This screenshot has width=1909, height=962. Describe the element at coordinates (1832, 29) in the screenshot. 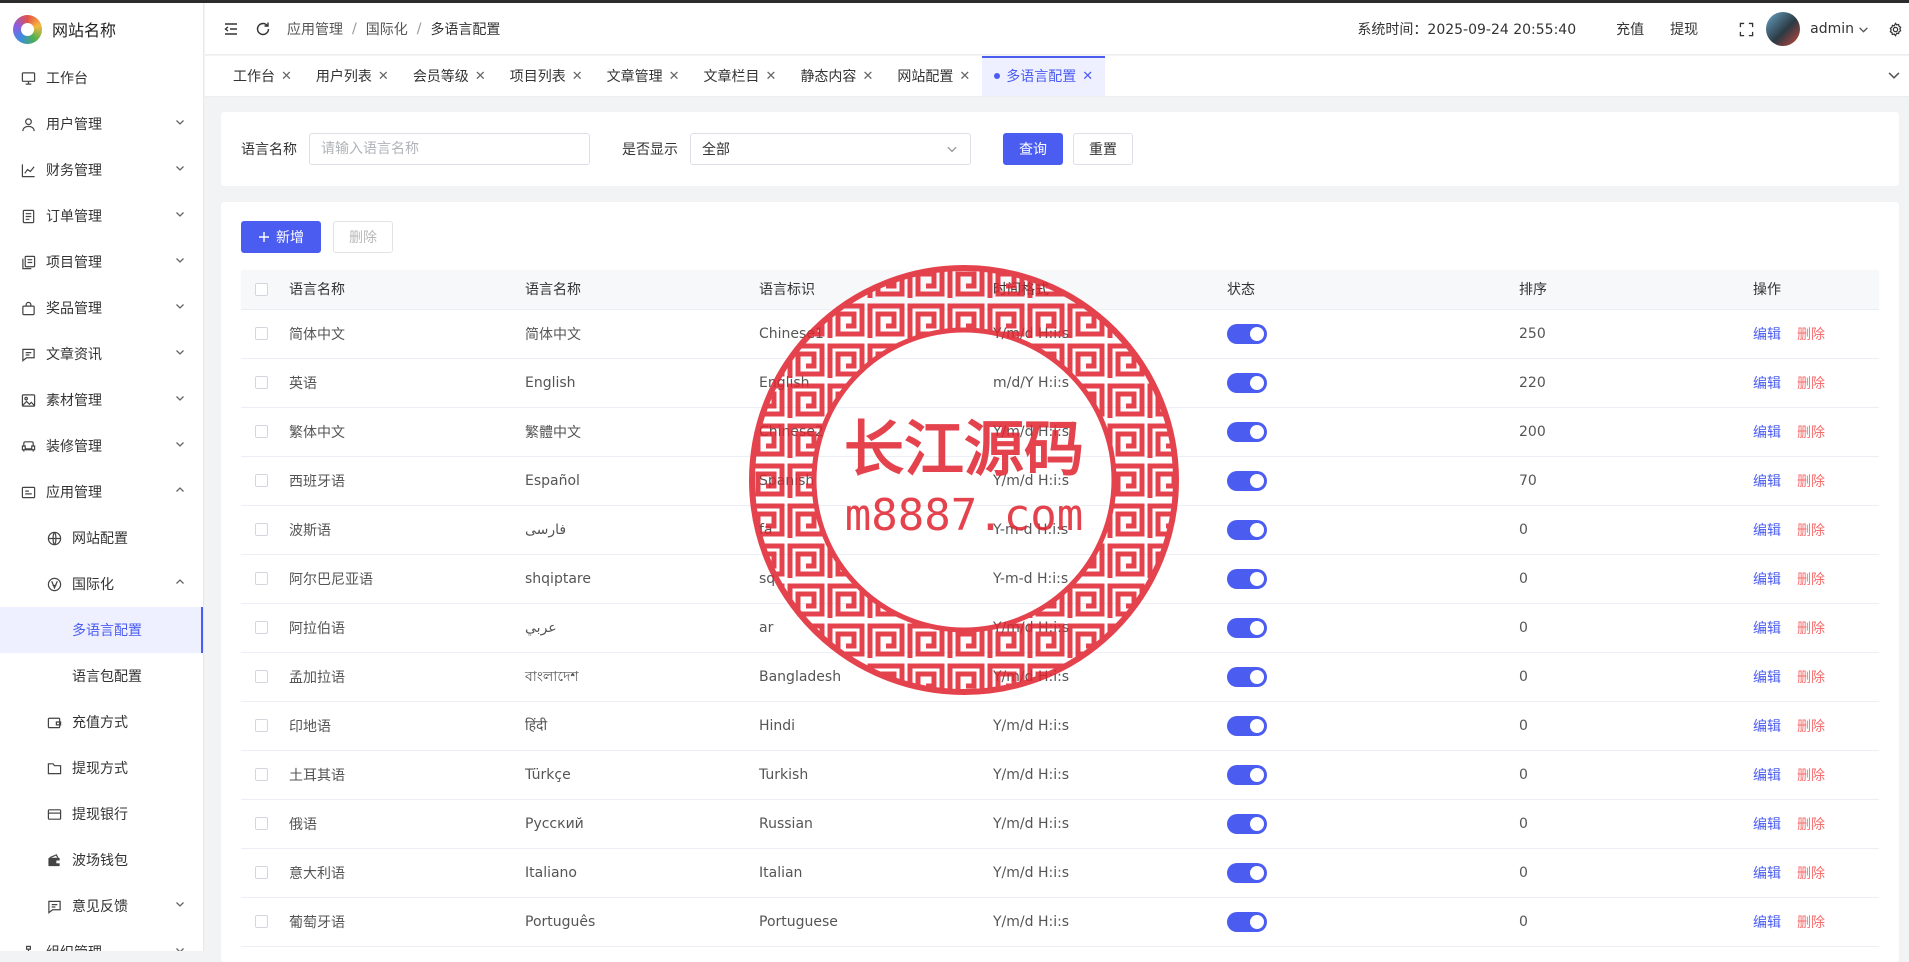

I see `username: admin` at that location.